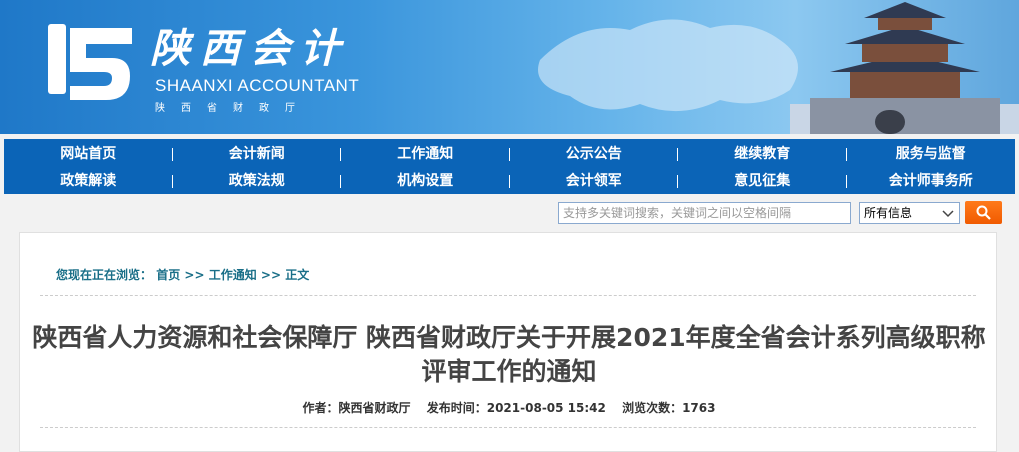  Describe the element at coordinates (233, 275) in the screenshot. I see `breadcrumb-work-notices: 工作通知` at that location.